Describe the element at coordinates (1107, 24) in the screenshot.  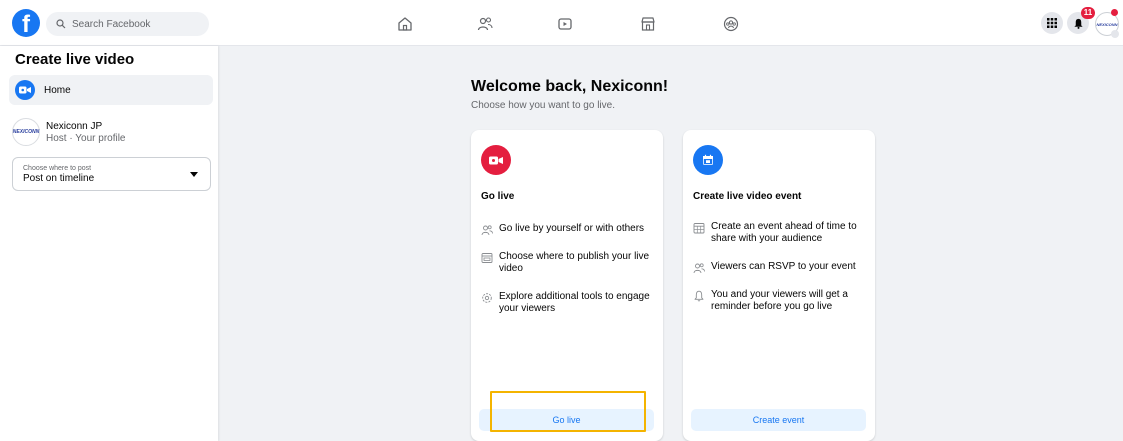
I see `avatar-logo-text: NEXICONN` at that location.